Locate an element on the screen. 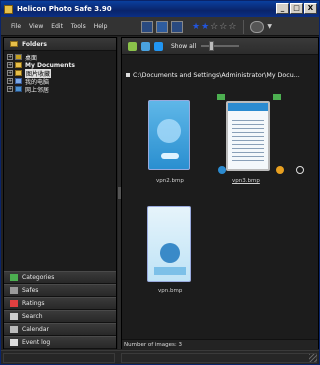 The width and height of the screenshot is (320, 365). tree-item-label: 网上邻居 is located at coordinates (37, 90).